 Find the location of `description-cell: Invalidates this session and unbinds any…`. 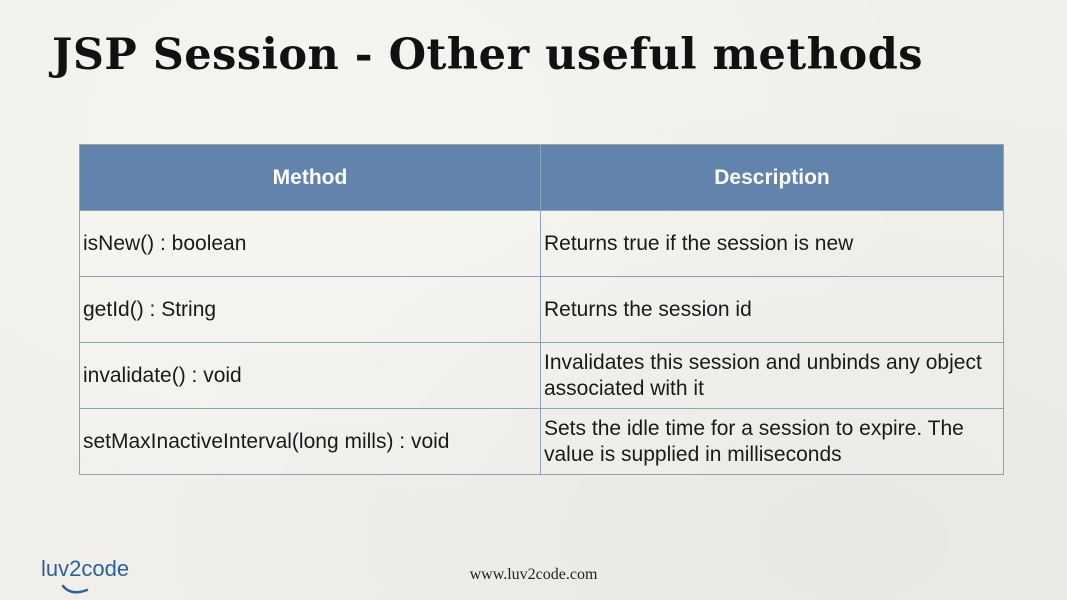

description-cell: Invalidates this session and unbinds any… is located at coordinates (772, 375).